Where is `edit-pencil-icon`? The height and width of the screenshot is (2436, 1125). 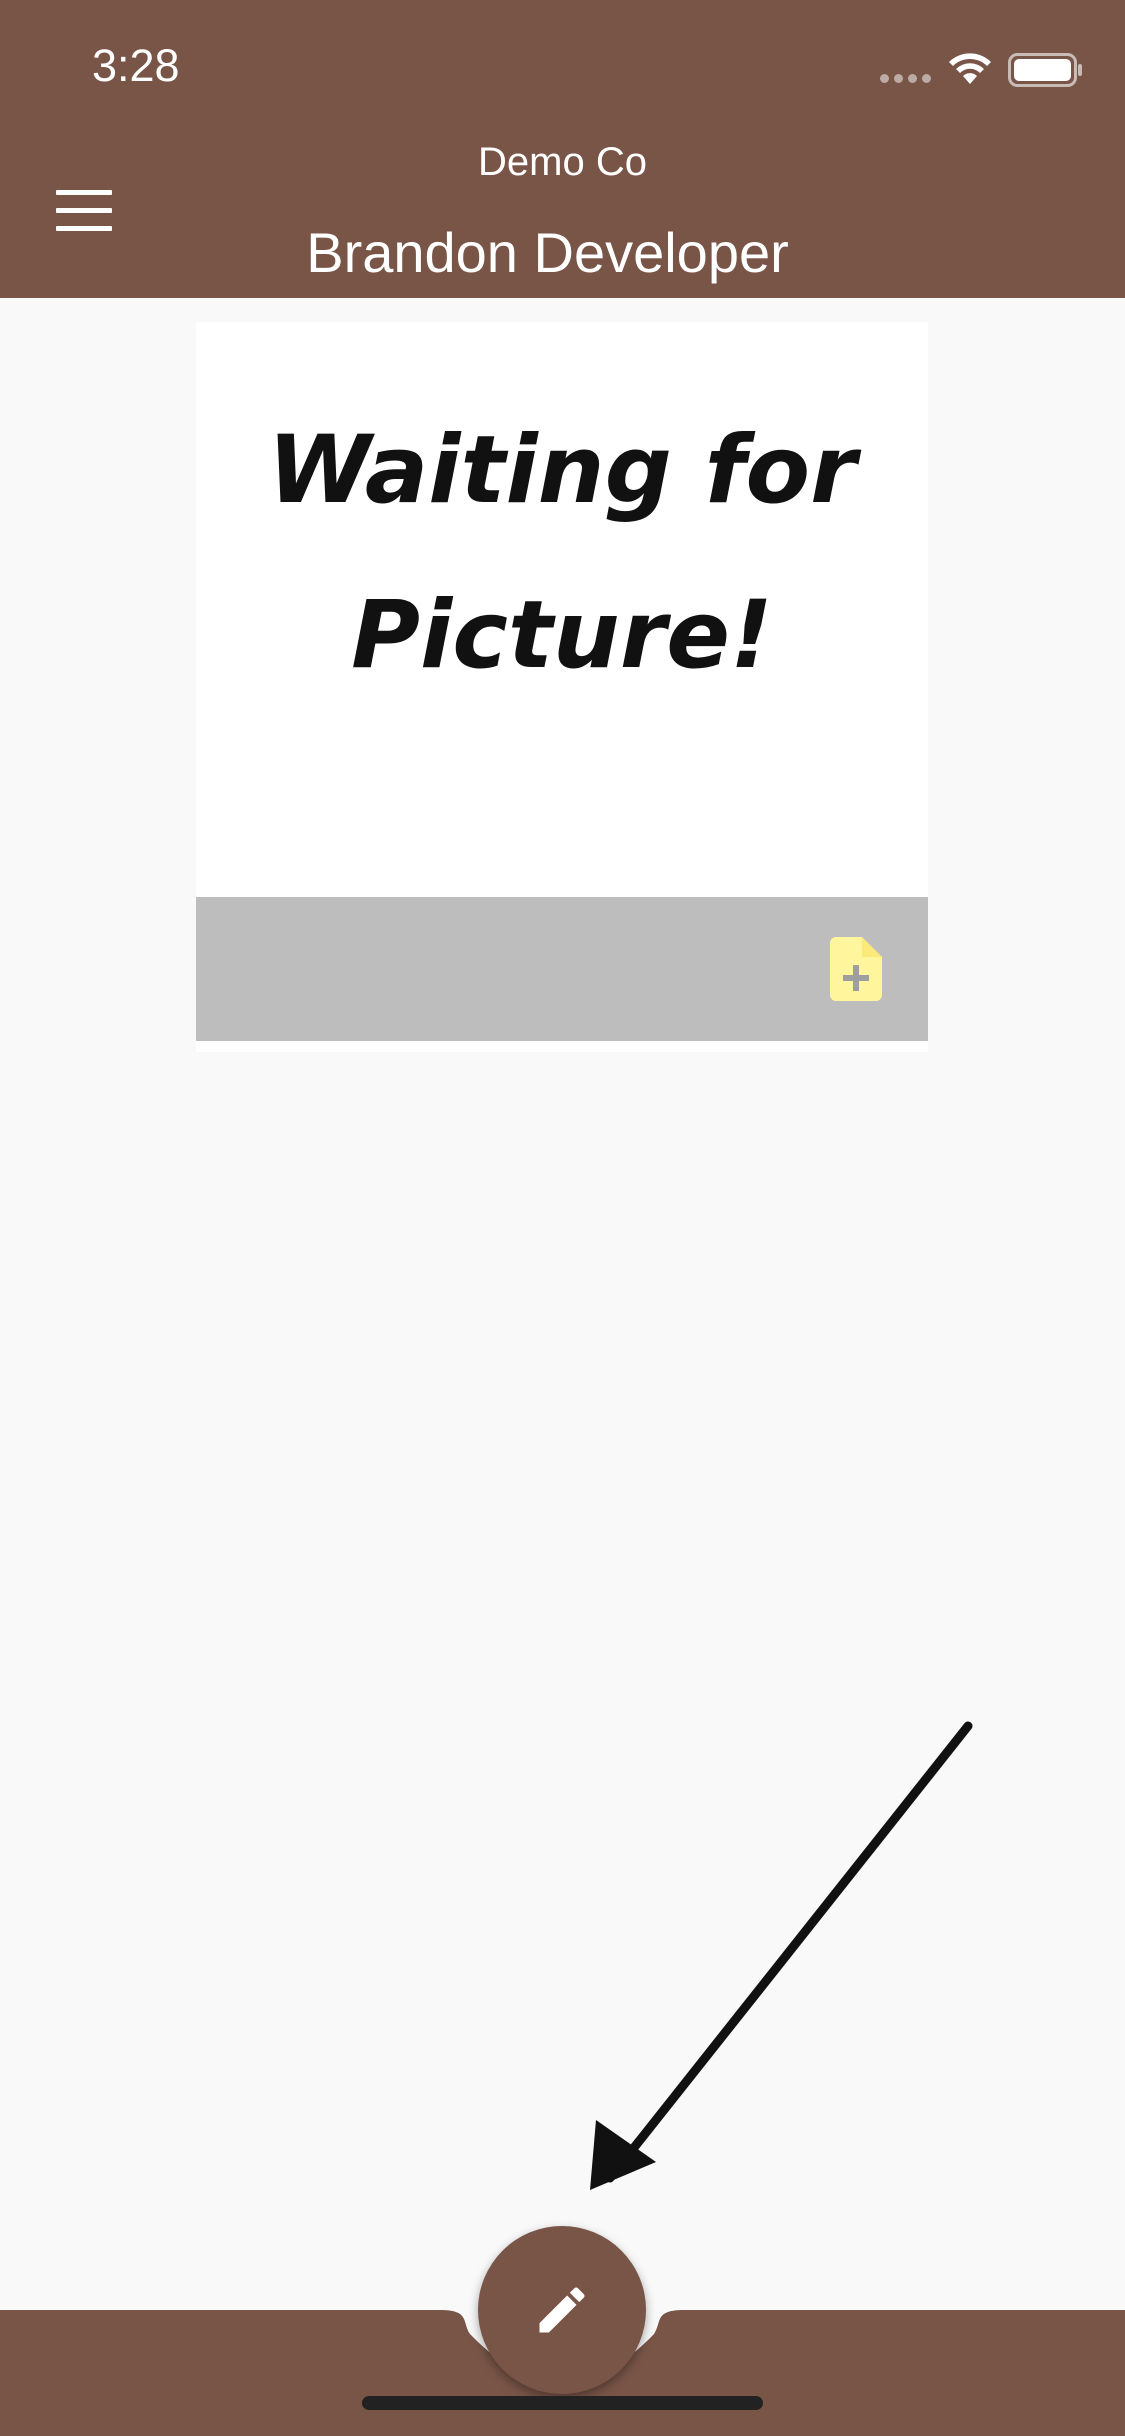
edit-pencil-icon is located at coordinates (562, 2310).